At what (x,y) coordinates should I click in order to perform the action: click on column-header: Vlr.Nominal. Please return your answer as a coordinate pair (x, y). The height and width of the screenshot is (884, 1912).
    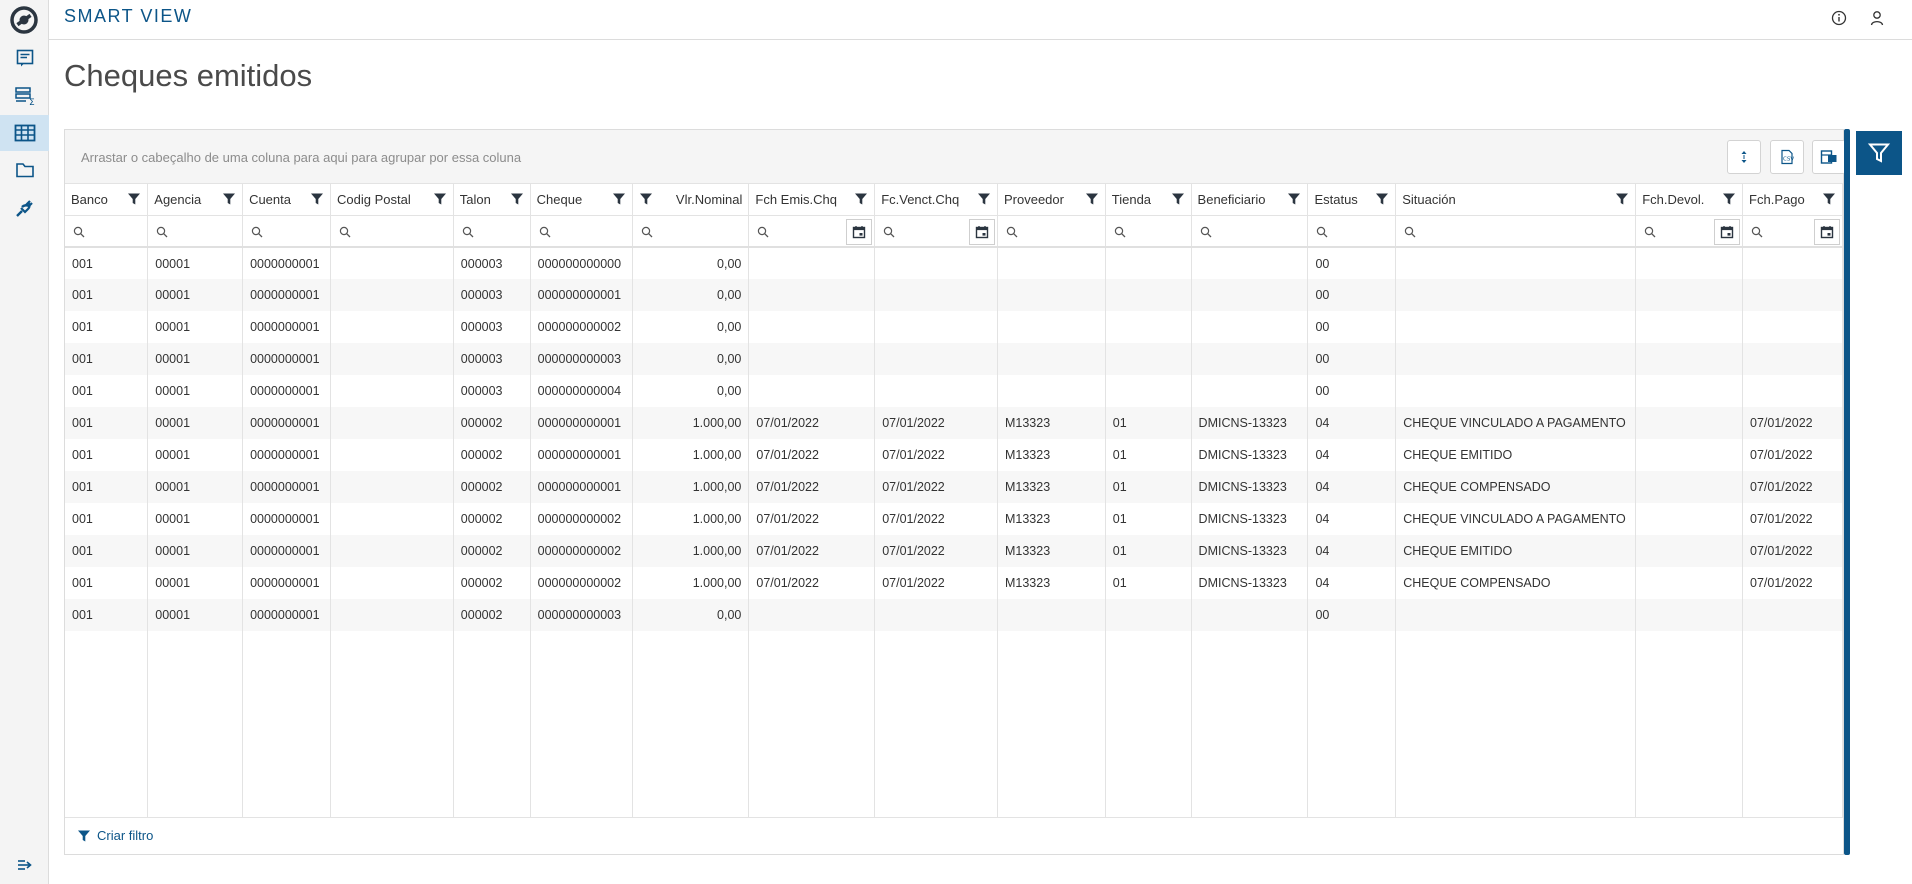
    Looking at the image, I should click on (691, 200).